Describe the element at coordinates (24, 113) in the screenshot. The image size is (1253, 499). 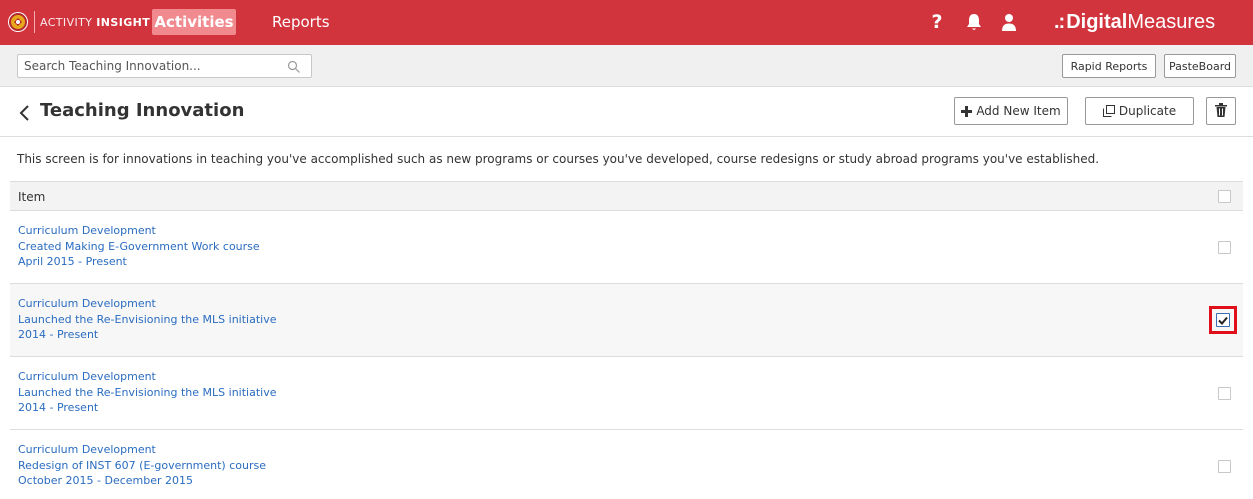
I see `back-chevron-icon` at that location.